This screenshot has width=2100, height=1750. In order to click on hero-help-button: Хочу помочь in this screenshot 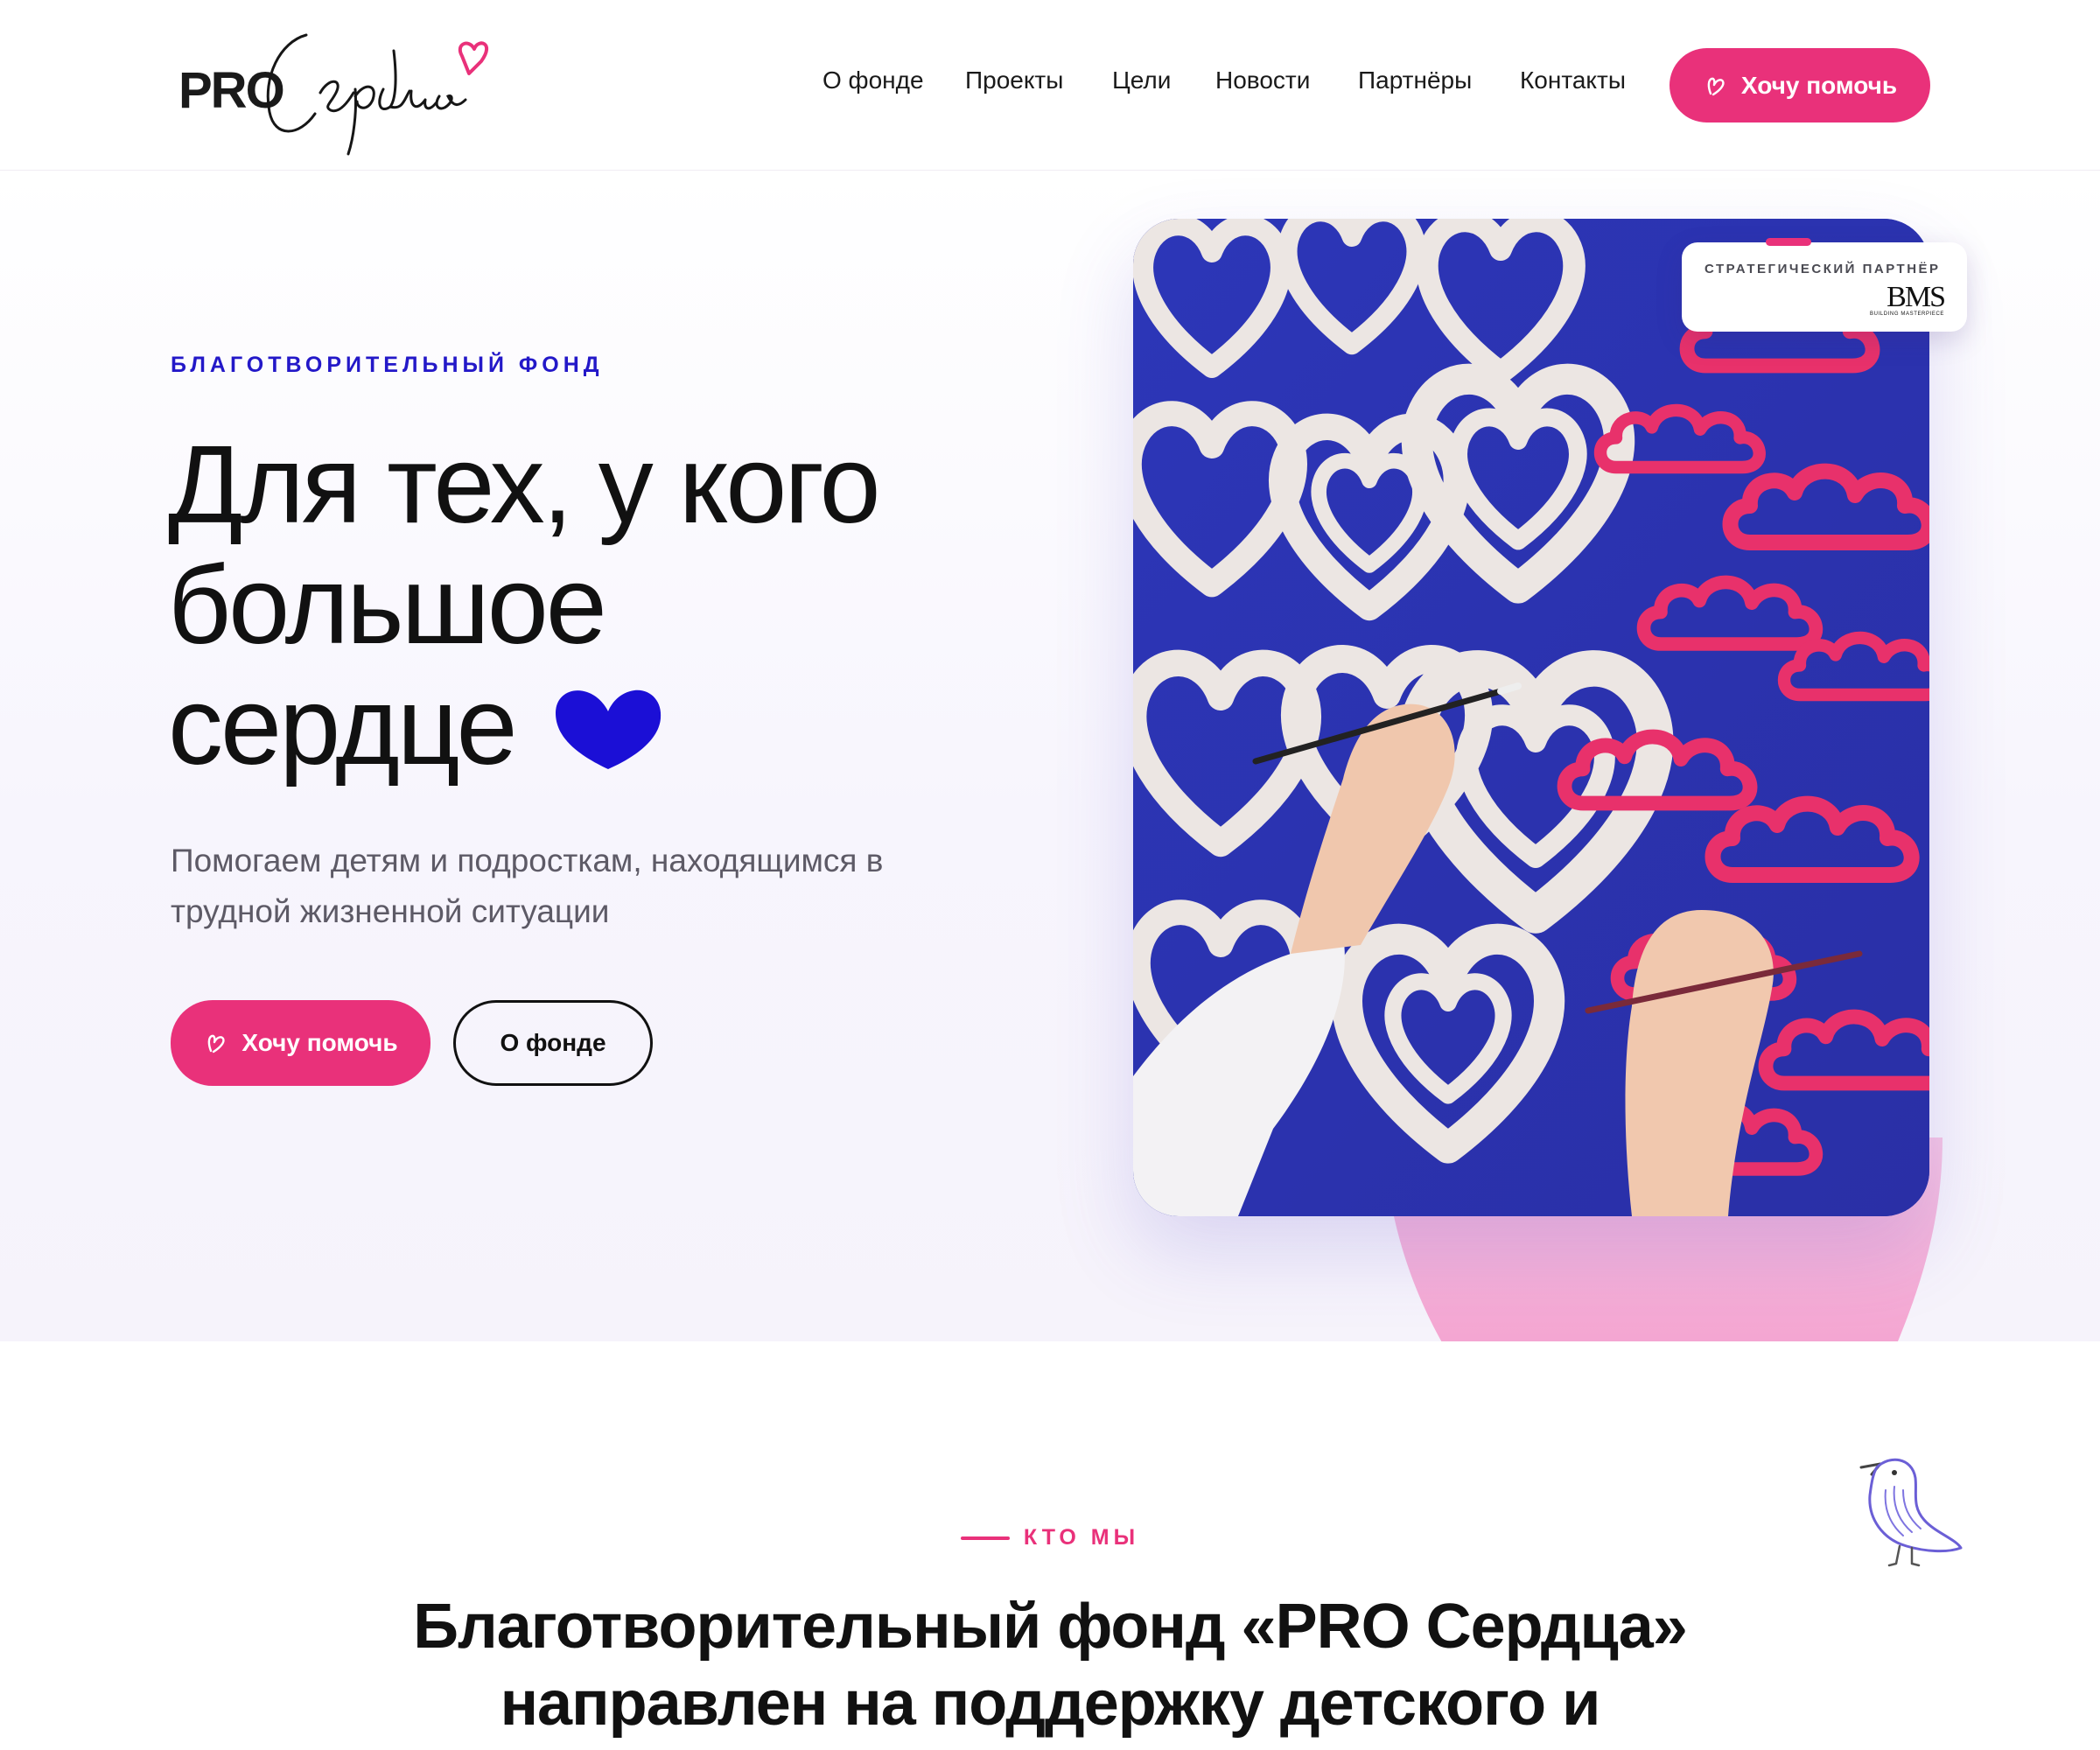, I will do `click(300, 1043)`.